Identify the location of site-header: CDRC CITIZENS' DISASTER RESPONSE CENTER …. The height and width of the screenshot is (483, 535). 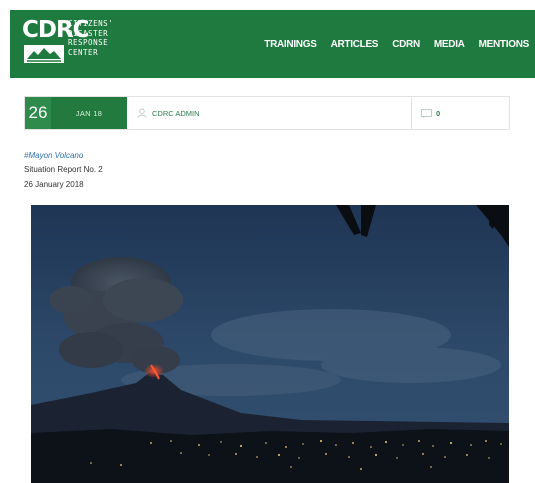
(272, 44).